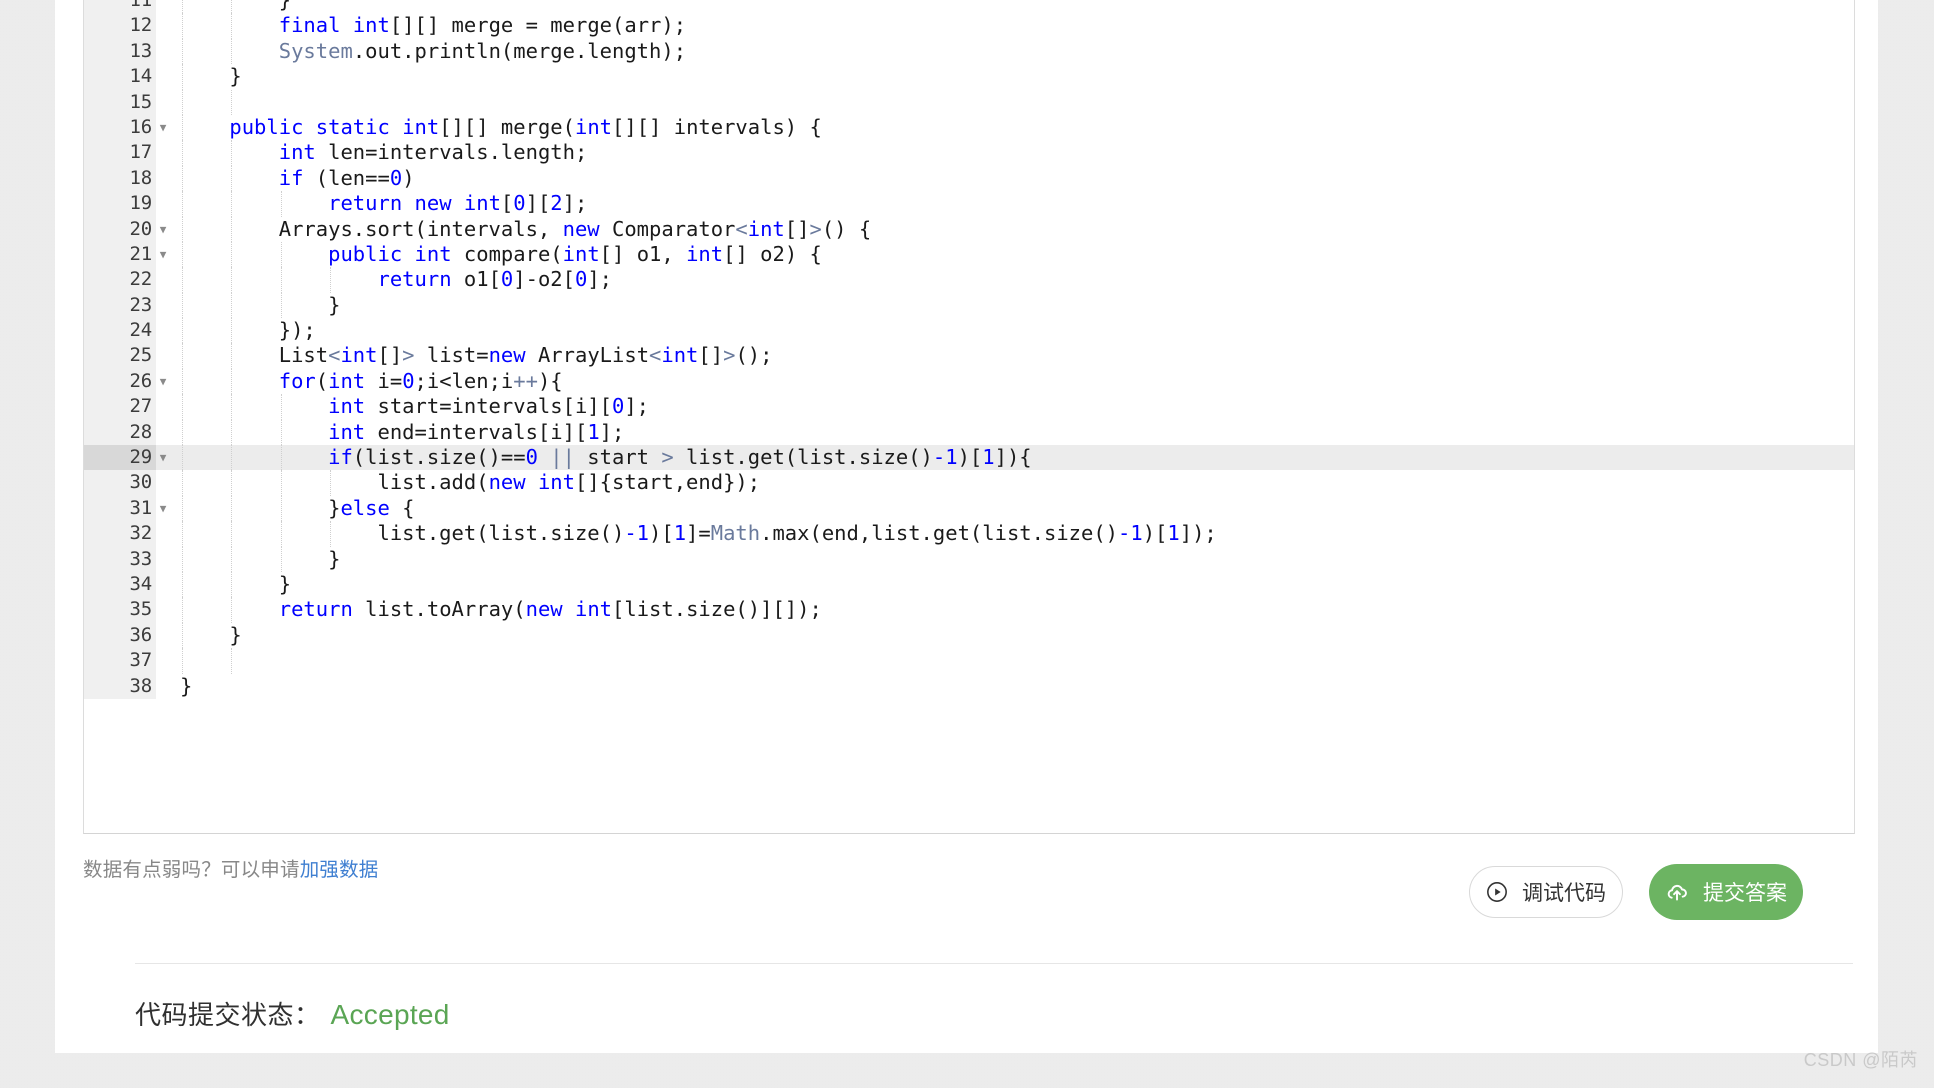 This screenshot has height=1088, width=1934. I want to click on line-number: 32, so click(120, 534).